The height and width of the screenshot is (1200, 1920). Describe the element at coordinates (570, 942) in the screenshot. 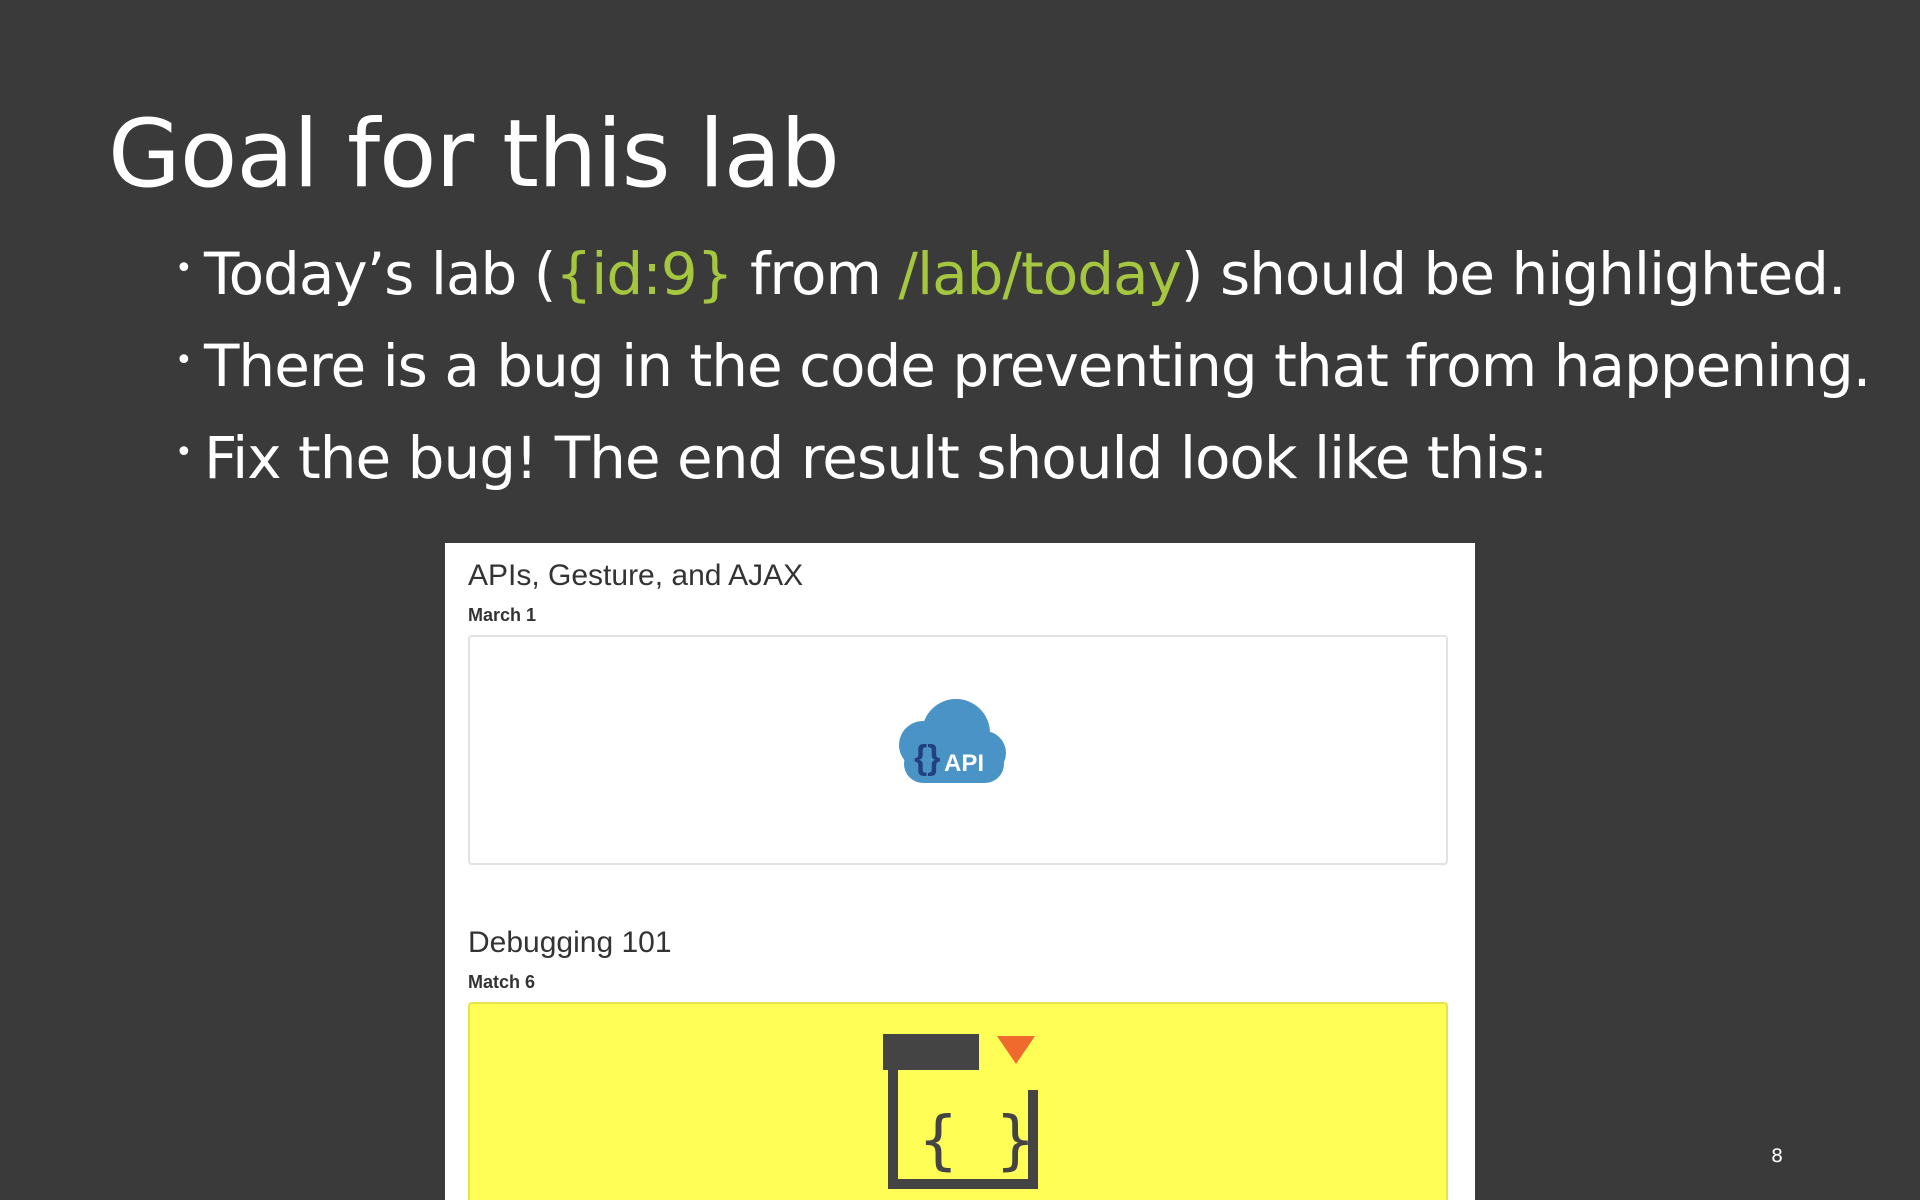

I see `card-title: Debugging 101` at that location.